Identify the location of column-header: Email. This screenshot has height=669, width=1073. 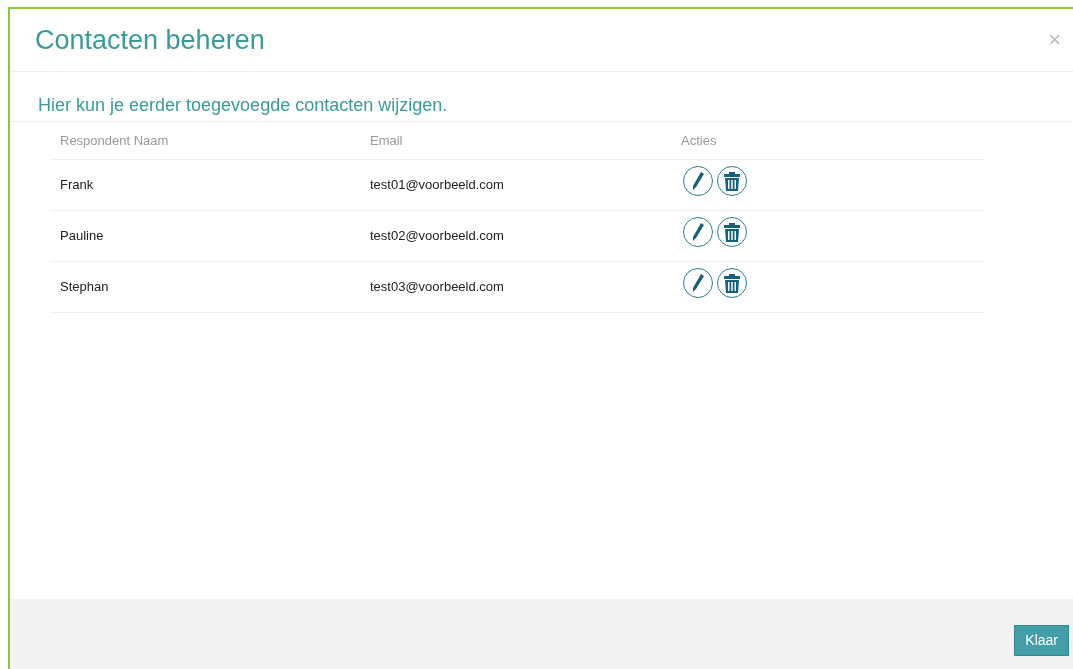
(387, 140).